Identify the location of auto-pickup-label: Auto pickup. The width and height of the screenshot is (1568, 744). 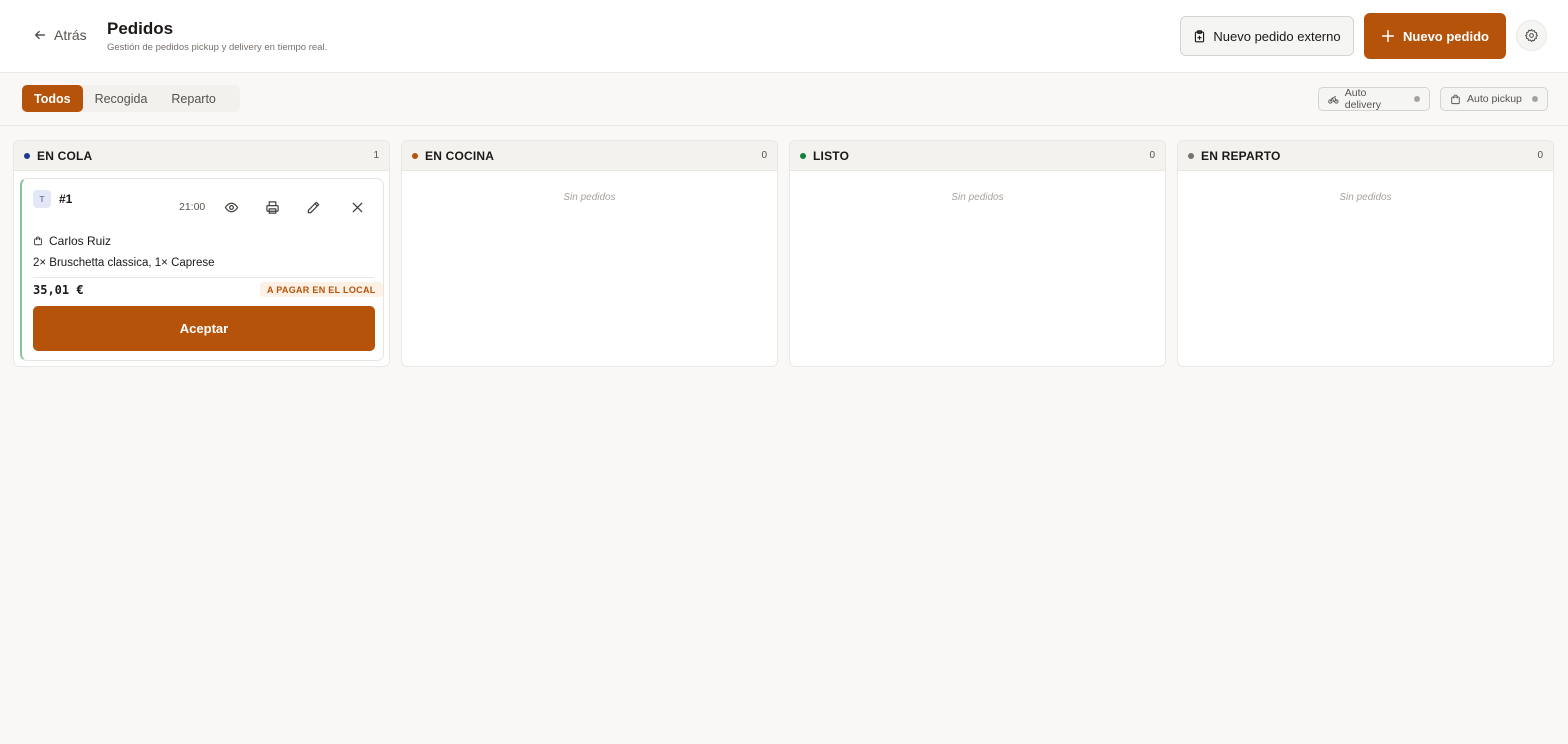
(1494, 99).